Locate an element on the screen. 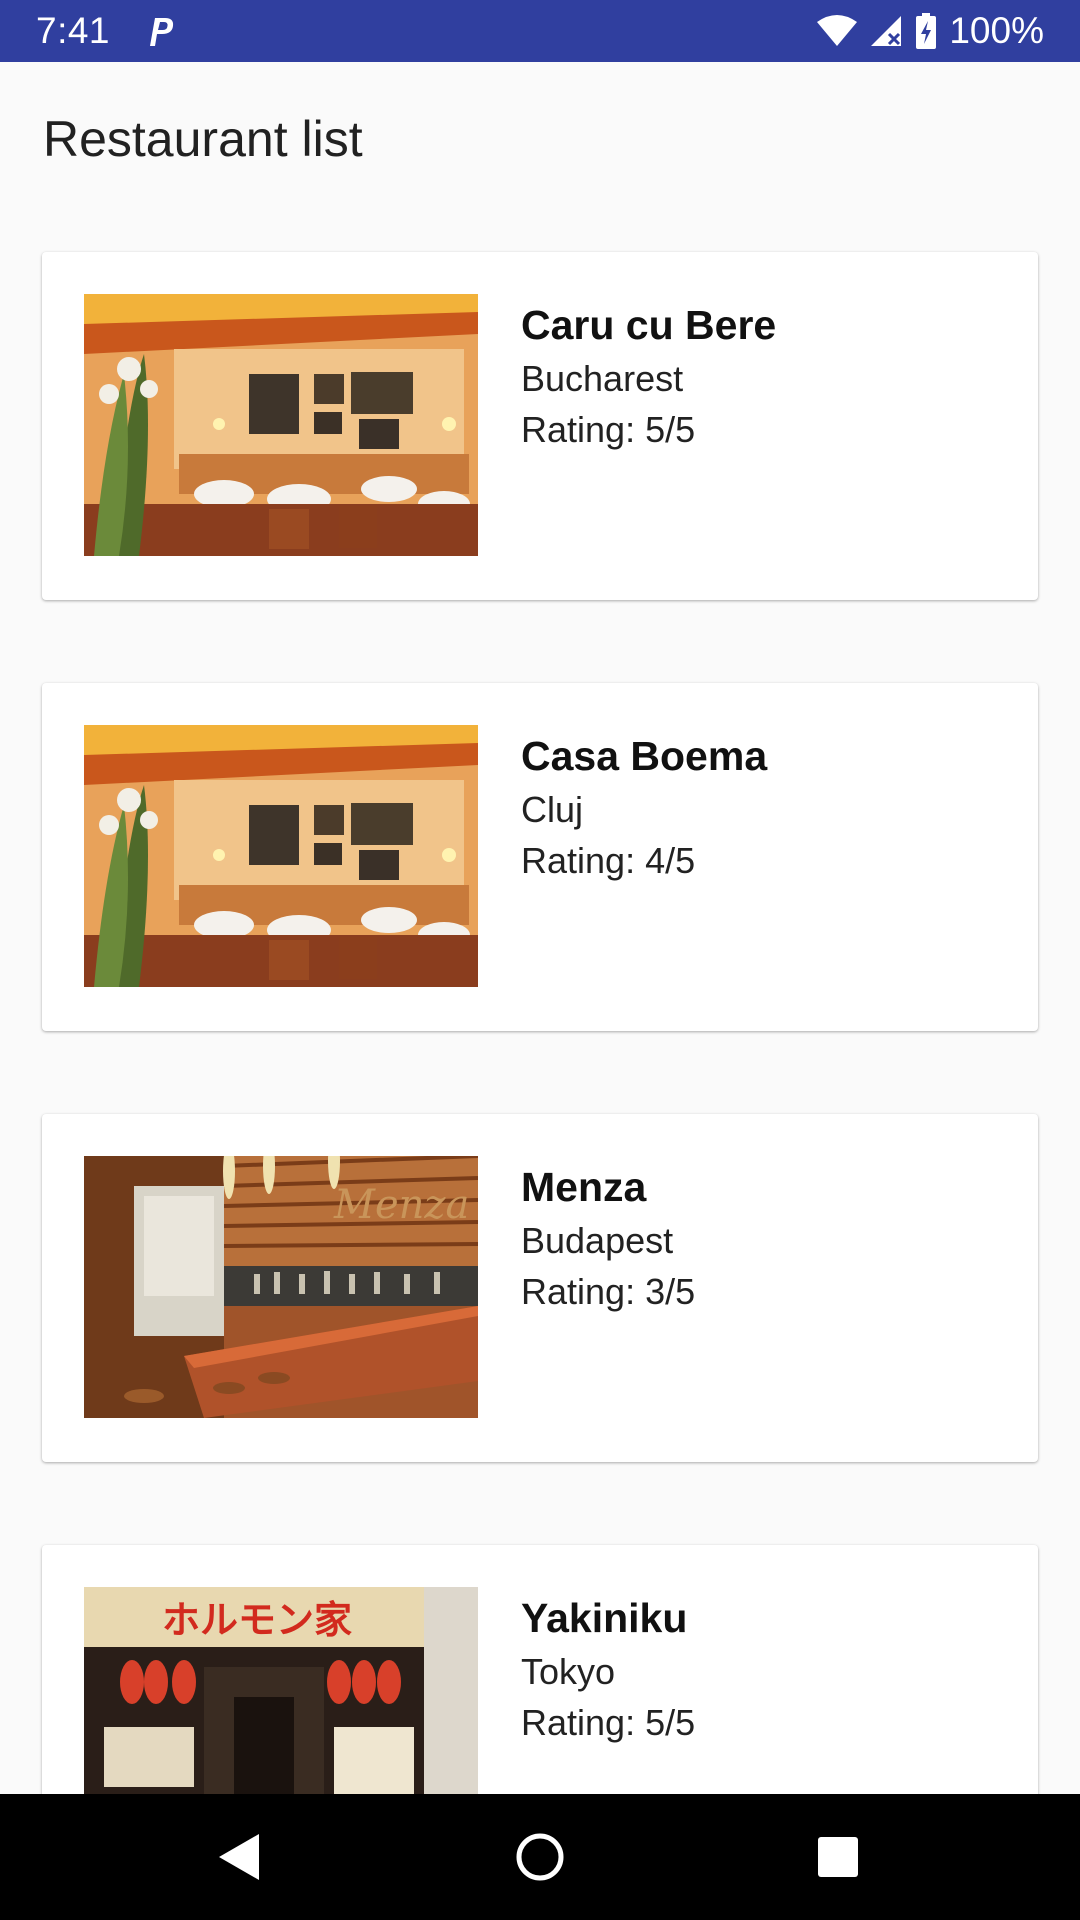  restaurant-city: Budapest is located at coordinates (597, 1240).